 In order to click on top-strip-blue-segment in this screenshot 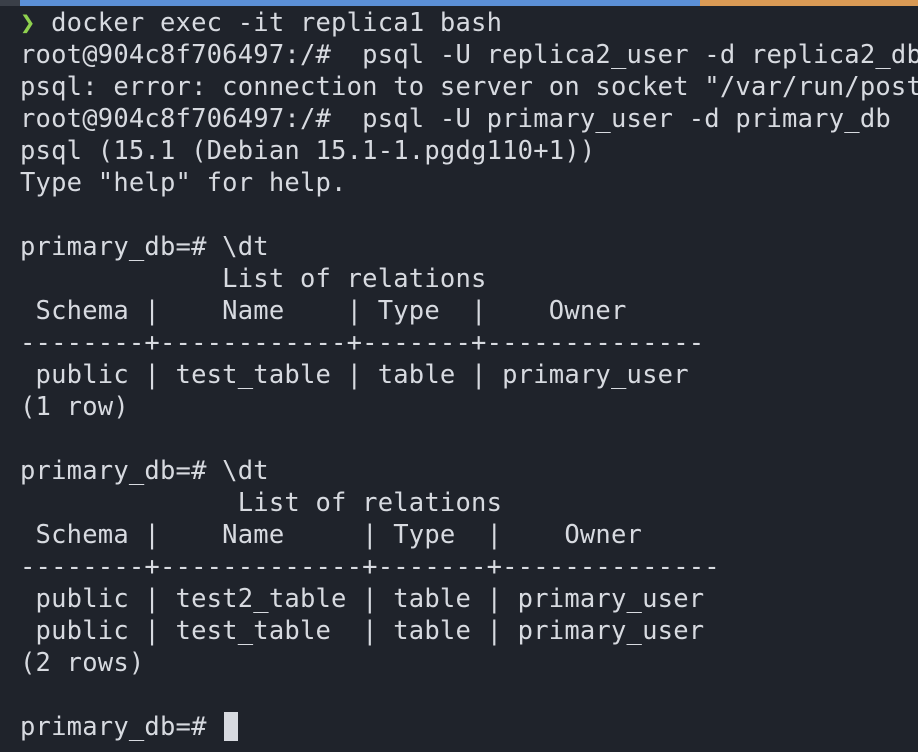, I will do `click(360, 3)`.